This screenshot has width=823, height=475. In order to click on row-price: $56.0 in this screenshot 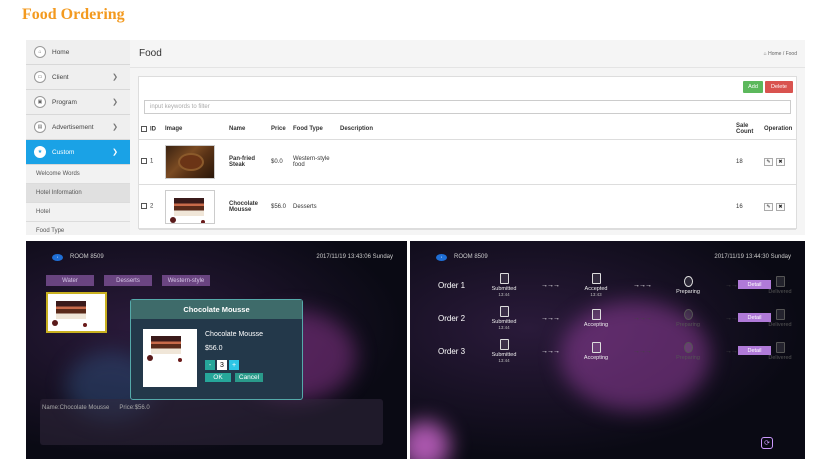, I will do `click(280, 207)`.